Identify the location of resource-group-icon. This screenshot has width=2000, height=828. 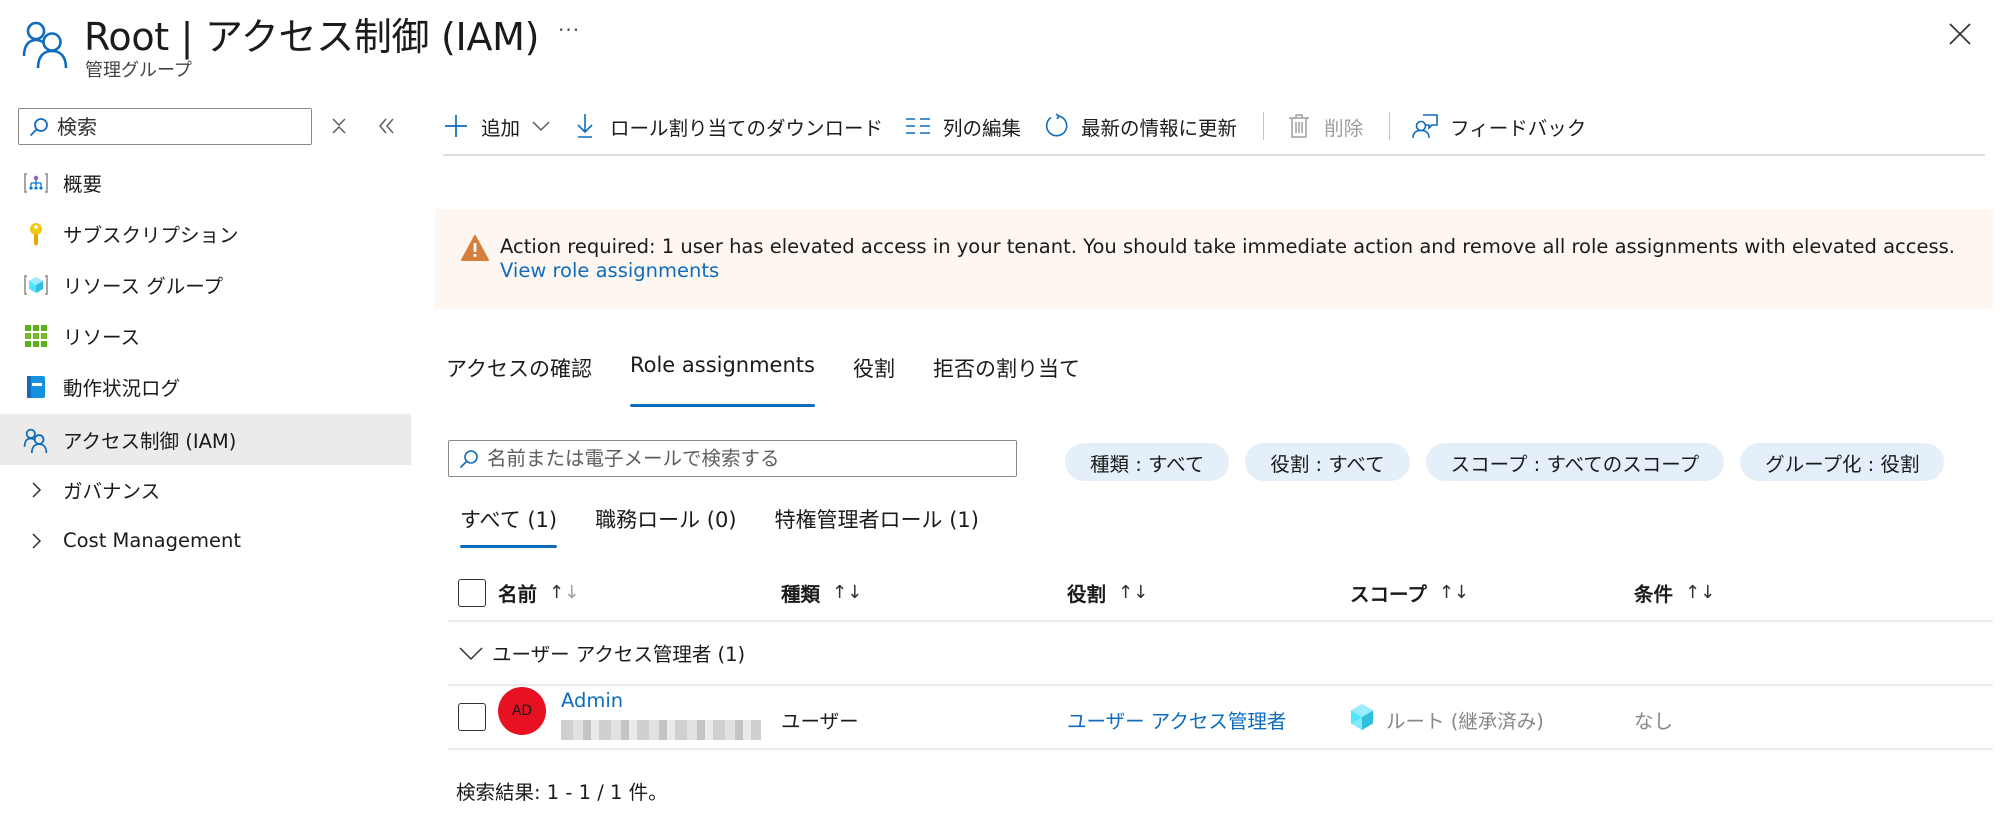
(36, 285).